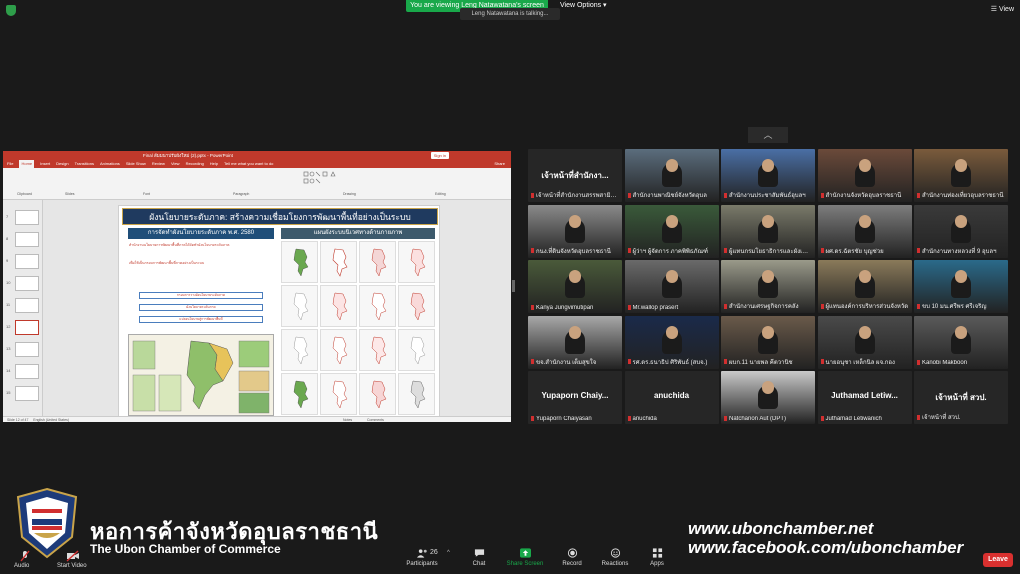 The height and width of the screenshot is (574, 1020). Describe the element at coordinates (768, 342) in the screenshot. I see `participant-tile: ผบก.11 นายพล คีตวานิช` at that location.